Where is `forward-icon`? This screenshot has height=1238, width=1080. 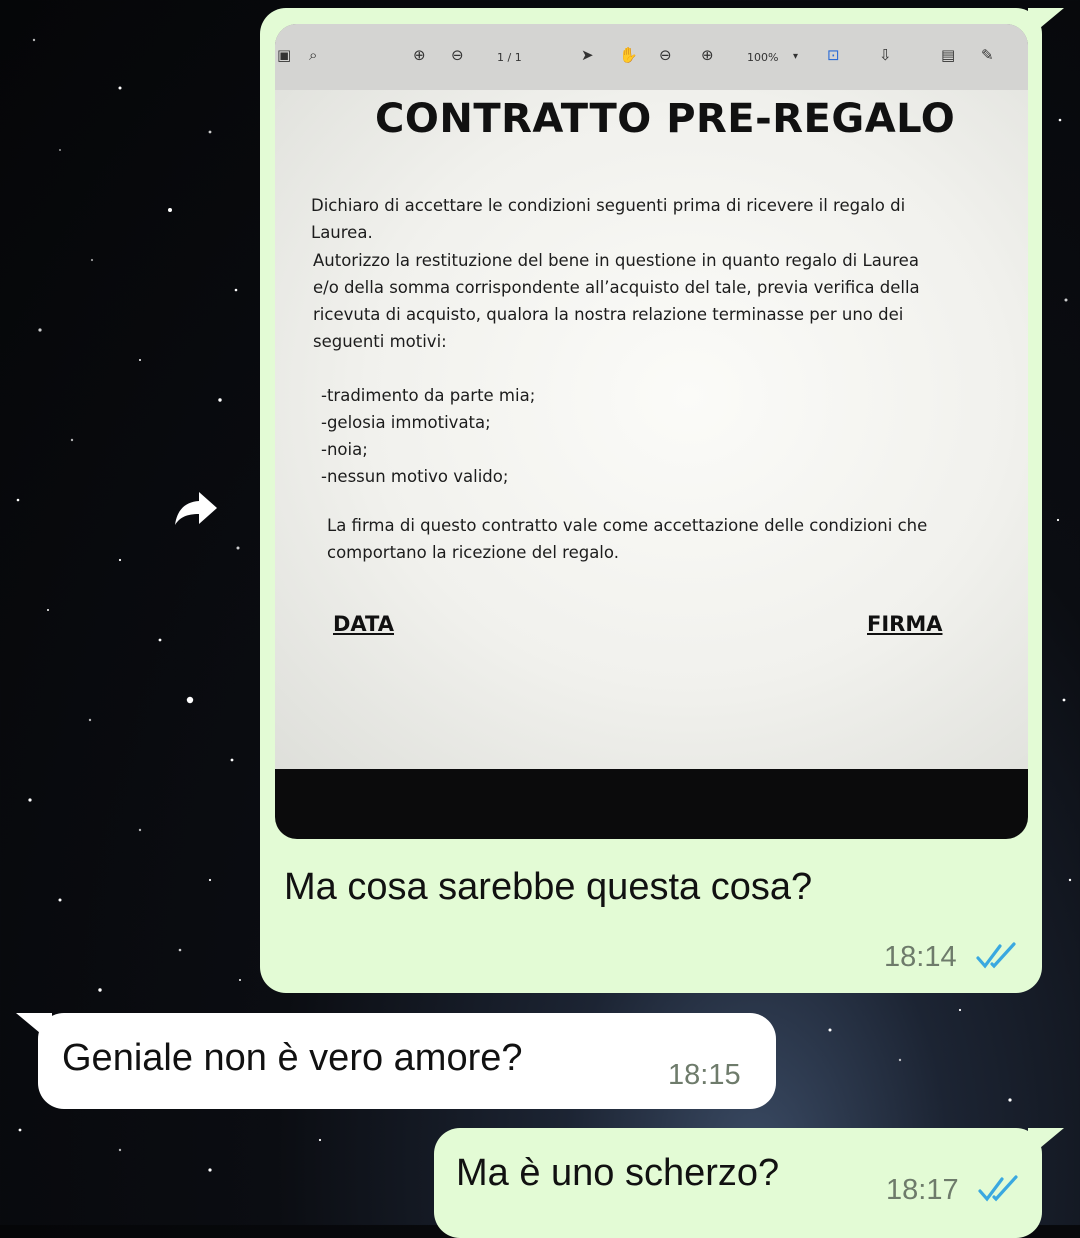 forward-icon is located at coordinates (196, 508).